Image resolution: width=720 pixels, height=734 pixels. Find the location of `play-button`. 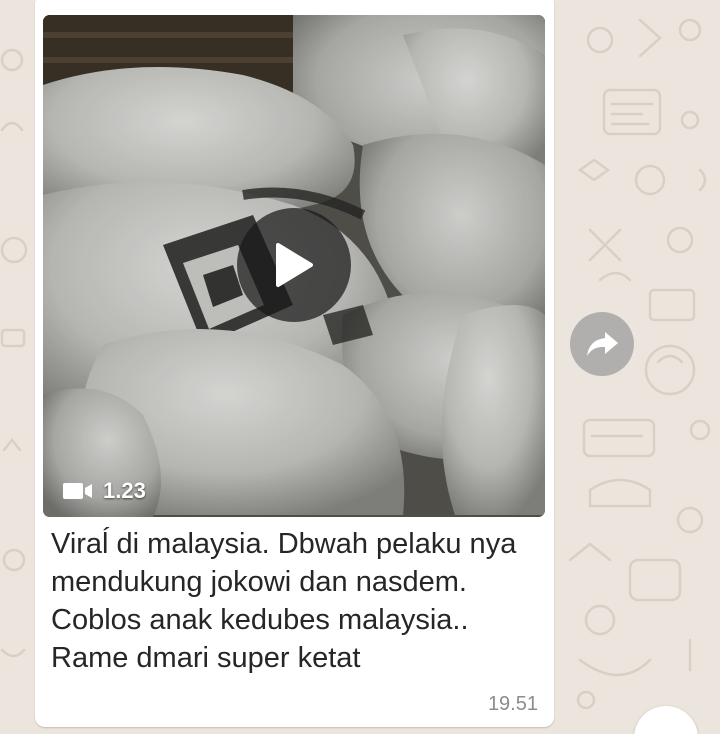

play-button is located at coordinates (294, 265).